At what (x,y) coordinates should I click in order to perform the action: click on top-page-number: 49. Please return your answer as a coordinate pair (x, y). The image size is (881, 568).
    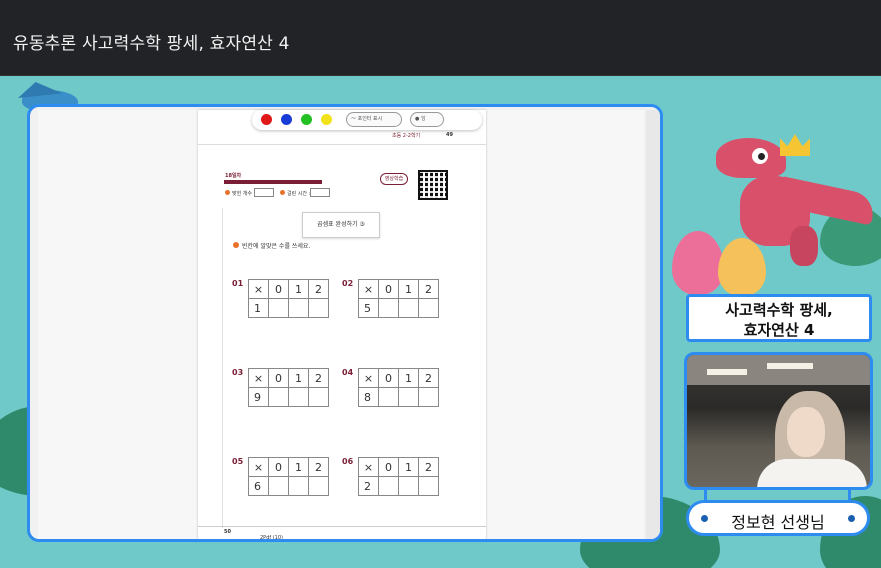
    Looking at the image, I should click on (449, 135).